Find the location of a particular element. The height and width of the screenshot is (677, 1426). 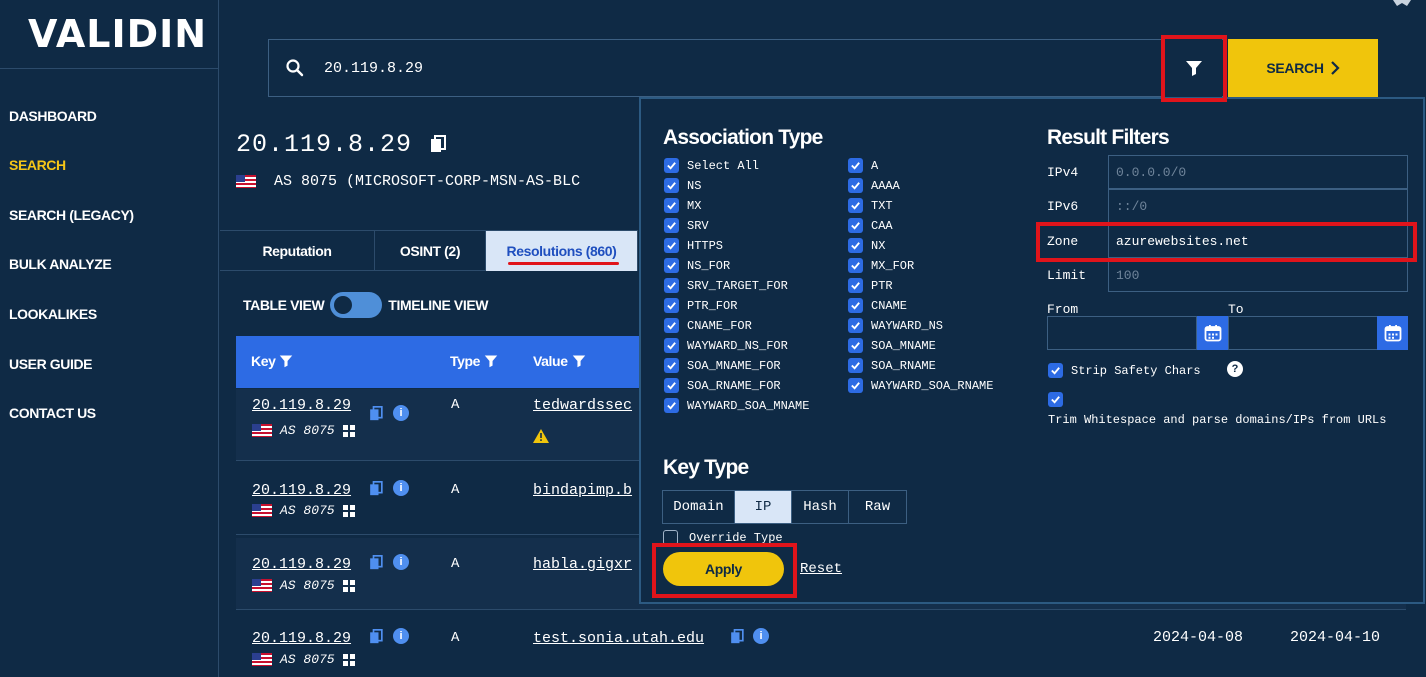

key-type-hash: Hash is located at coordinates (820, 507).